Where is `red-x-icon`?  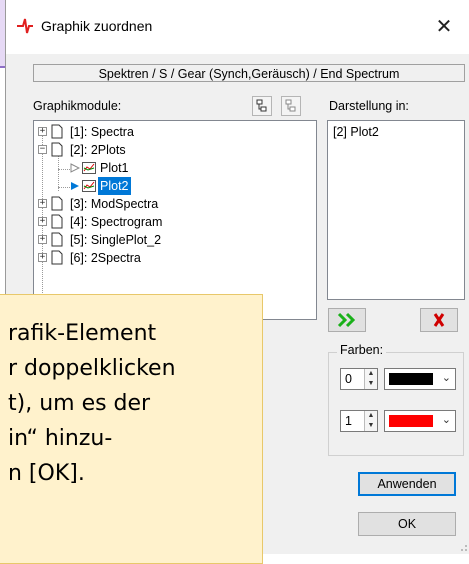
red-x-icon is located at coordinates (439, 320).